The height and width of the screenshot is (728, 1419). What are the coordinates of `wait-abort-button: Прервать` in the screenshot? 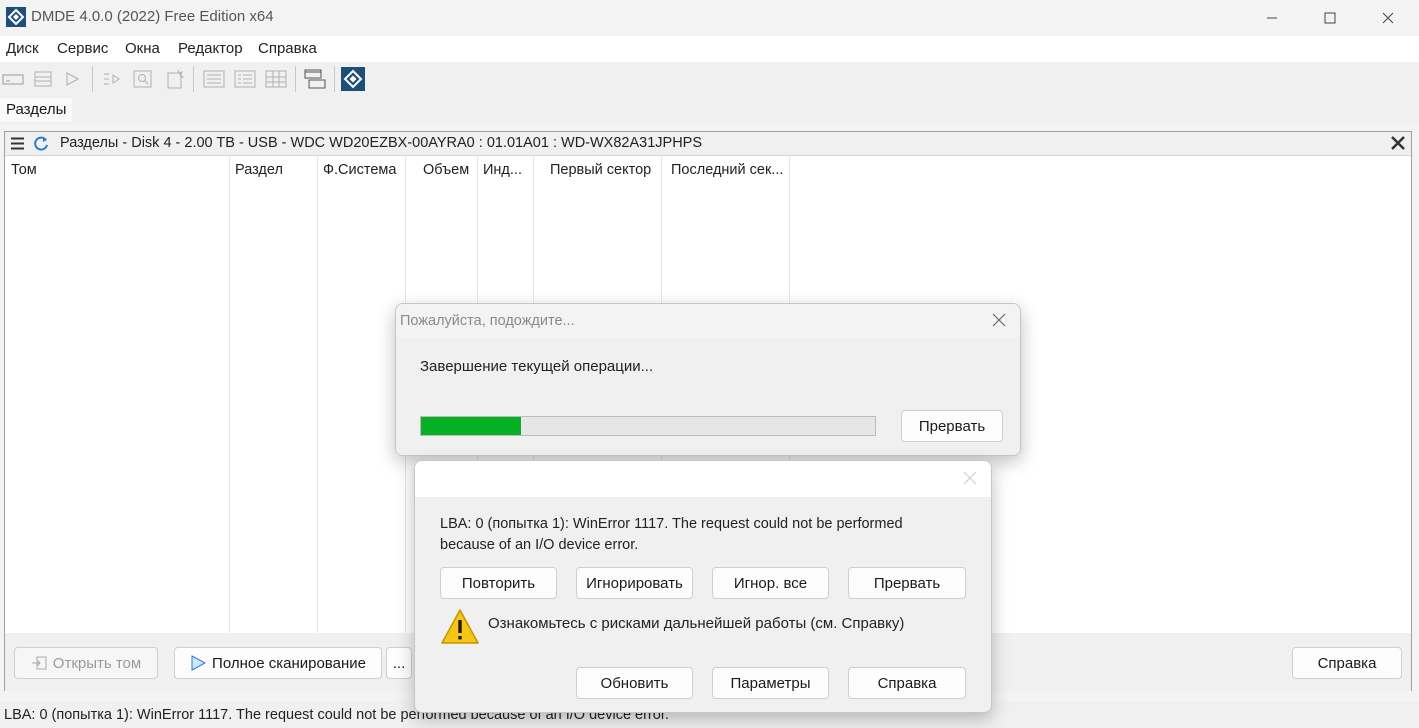 It's located at (952, 426).